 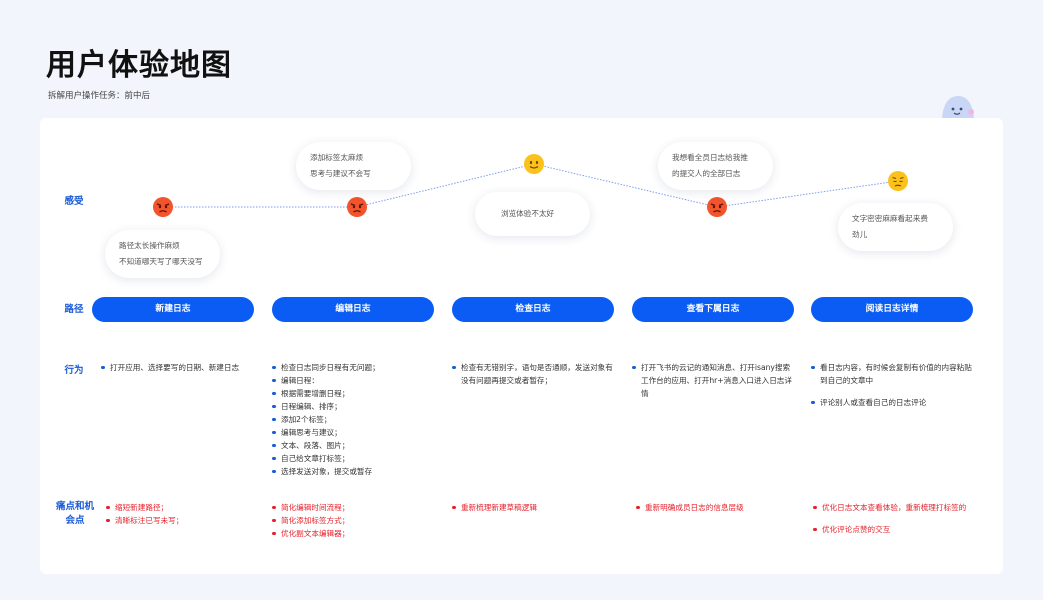 What do you see at coordinates (357, 445) in the screenshot?
I see `list-item: 文本、段落、图片；` at bounding box center [357, 445].